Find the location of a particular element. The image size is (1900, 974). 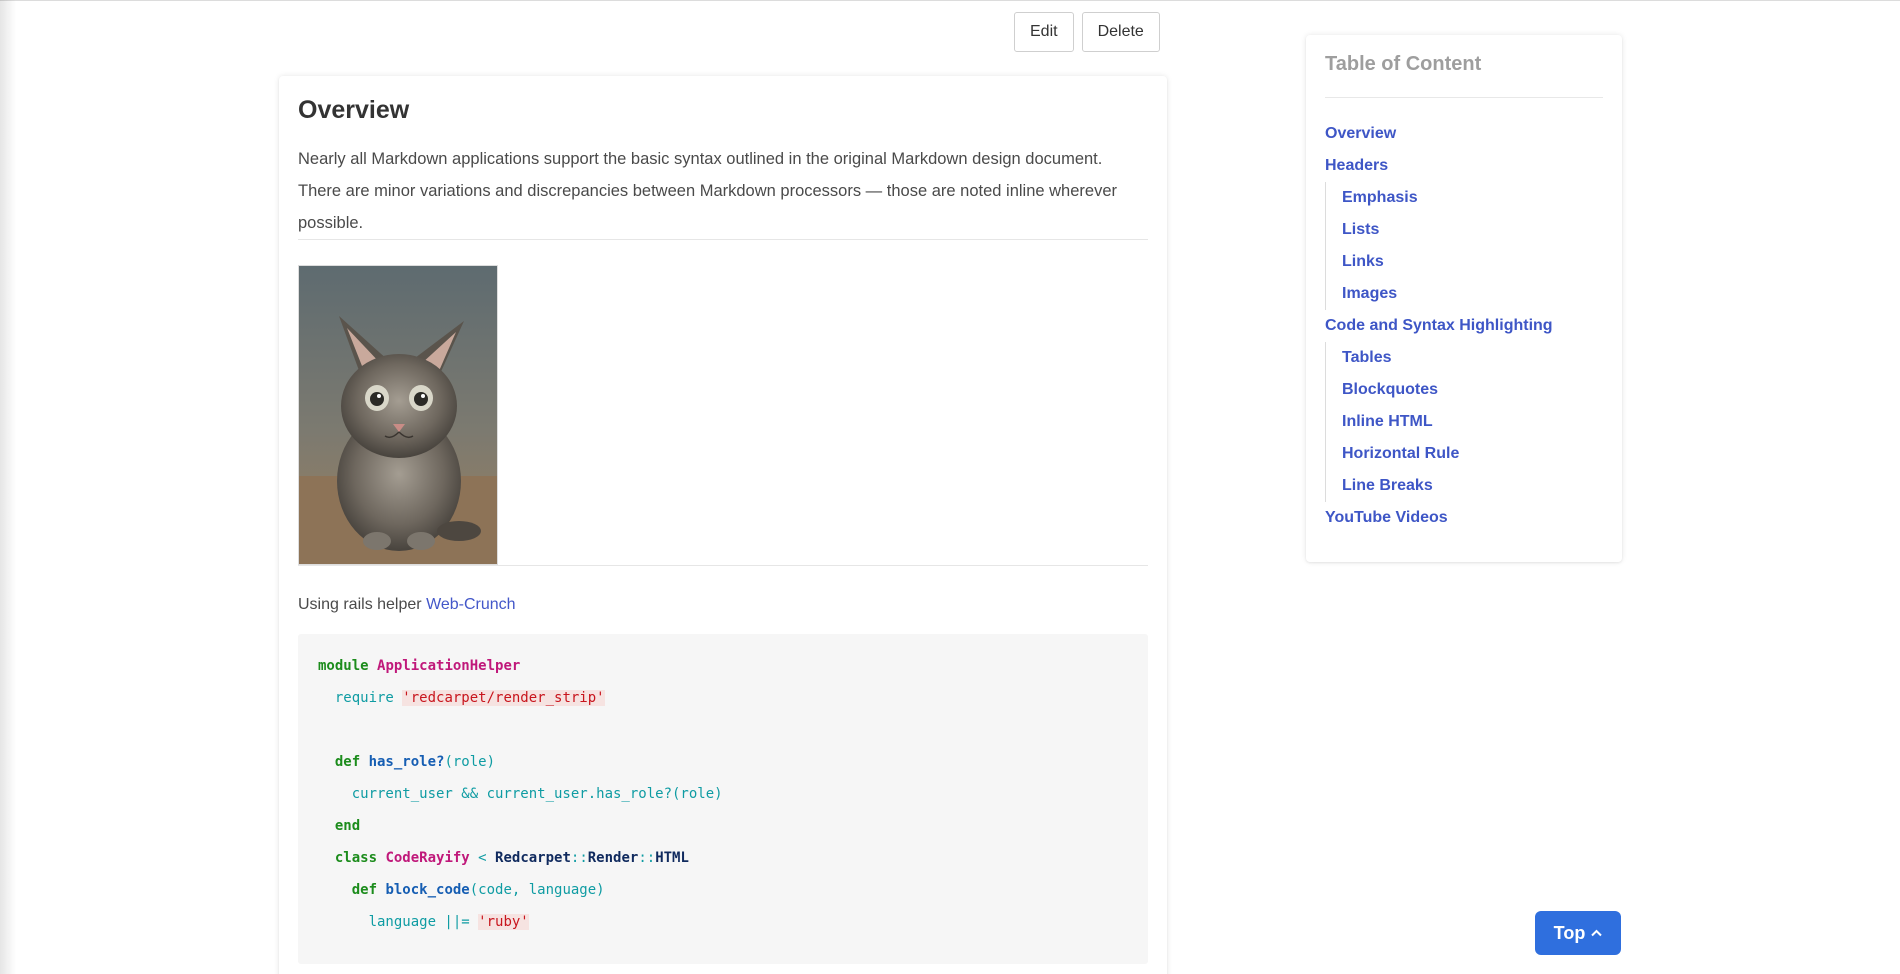

helper-label: Using rails helper is located at coordinates (362, 604).